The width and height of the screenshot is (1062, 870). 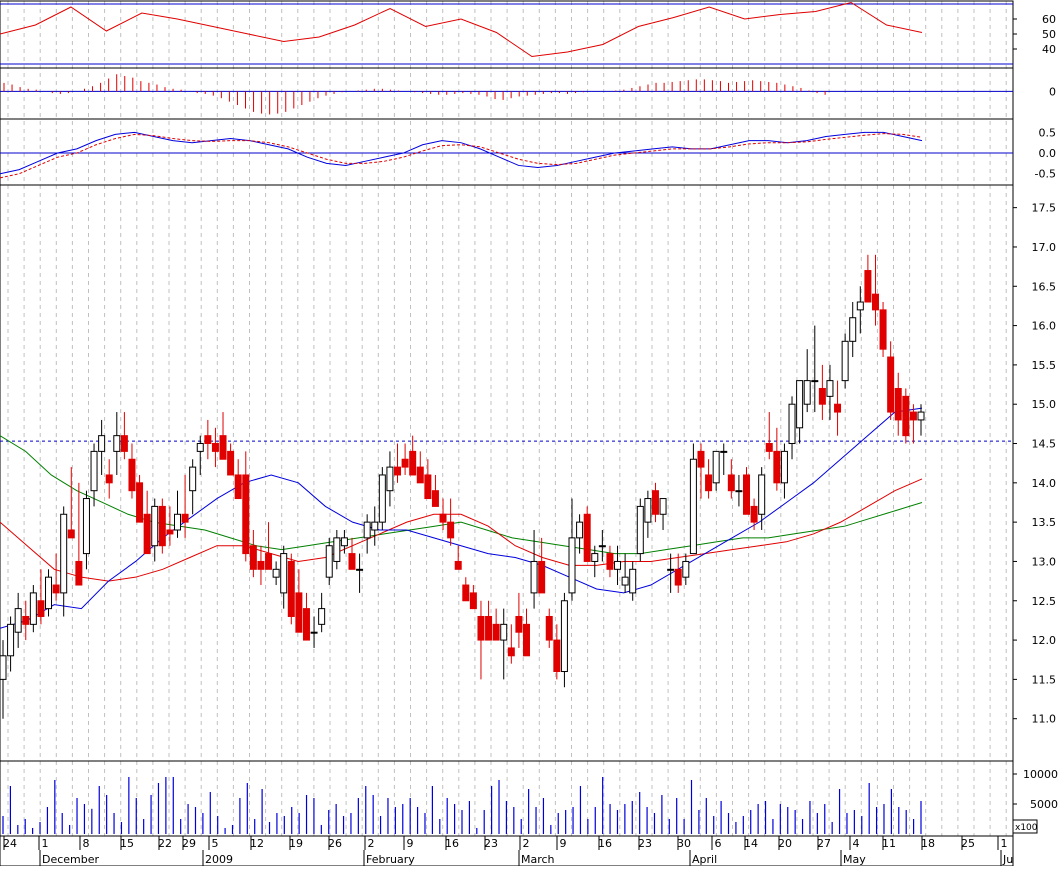 What do you see at coordinates (1044, 483) in the screenshot?
I see `price-tick-label: 14.0` at bounding box center [1044, 483].